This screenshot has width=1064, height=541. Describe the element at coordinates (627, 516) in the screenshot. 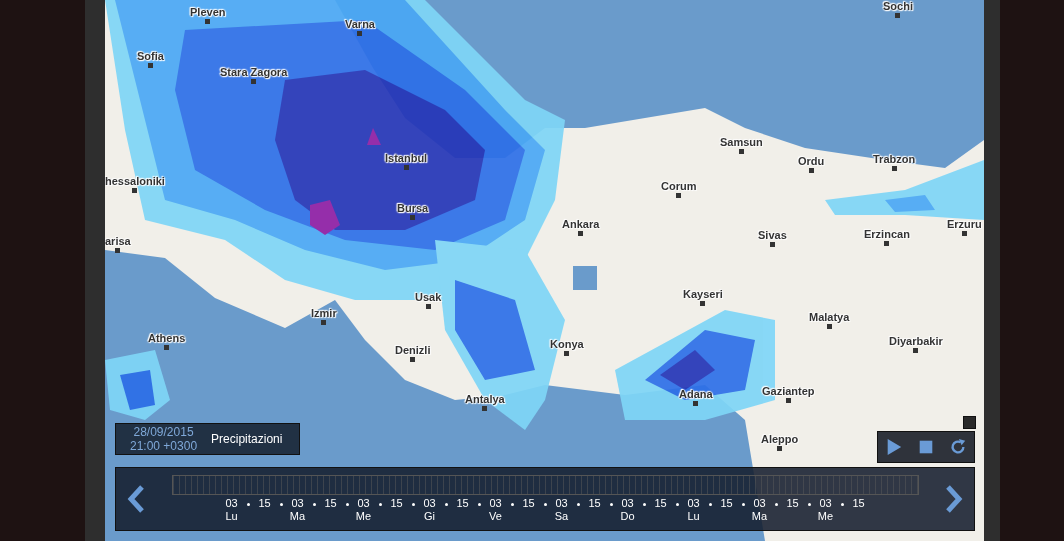

I see `day-label: Do` at that location.